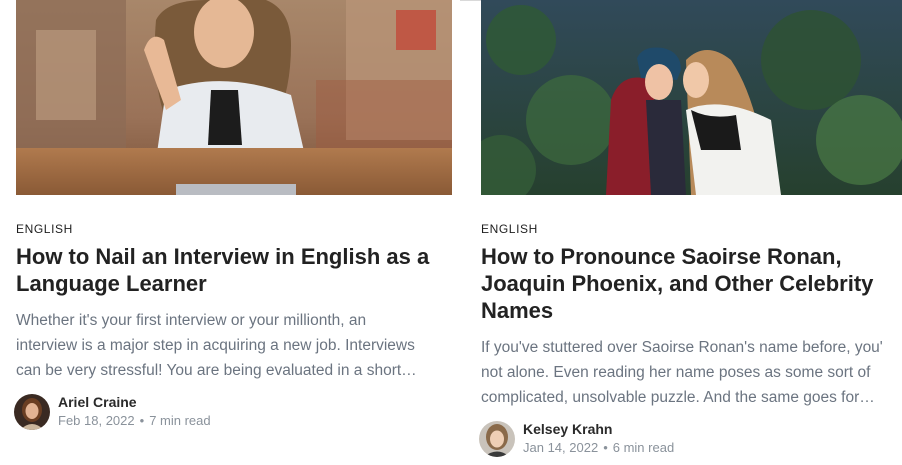 The height and width of the screenshot is (465, 902). What do you see at coordinates (561, 447) in the screenshot?
I see `publish-date: Jan 14, 2022` at bounding box center [561, 447].